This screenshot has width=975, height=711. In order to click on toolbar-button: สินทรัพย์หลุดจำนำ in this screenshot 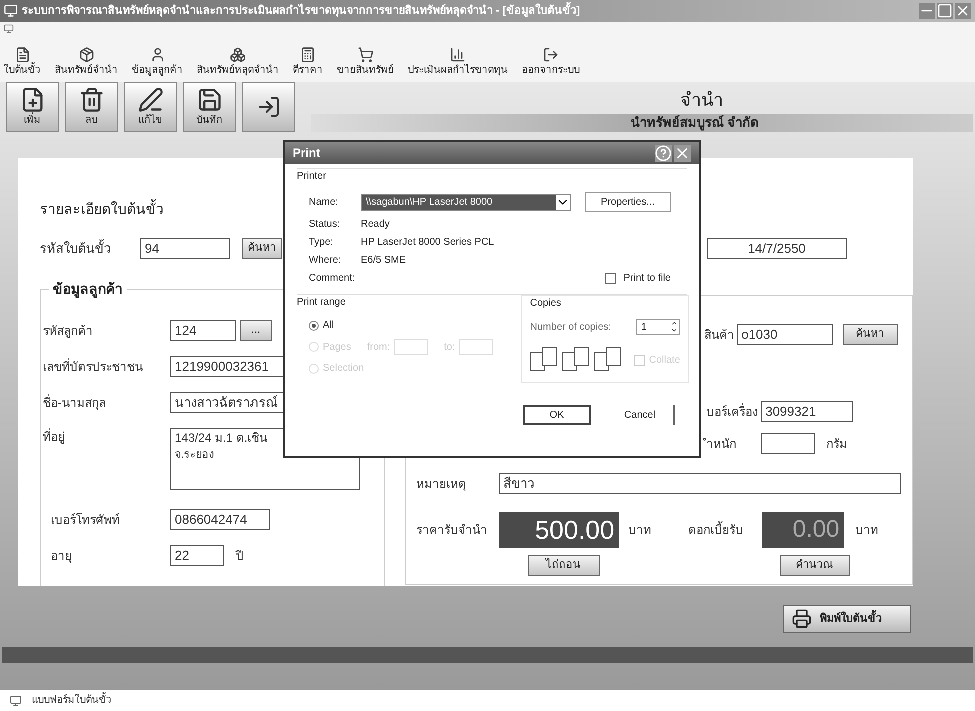, I will do `click(238, 62)`.